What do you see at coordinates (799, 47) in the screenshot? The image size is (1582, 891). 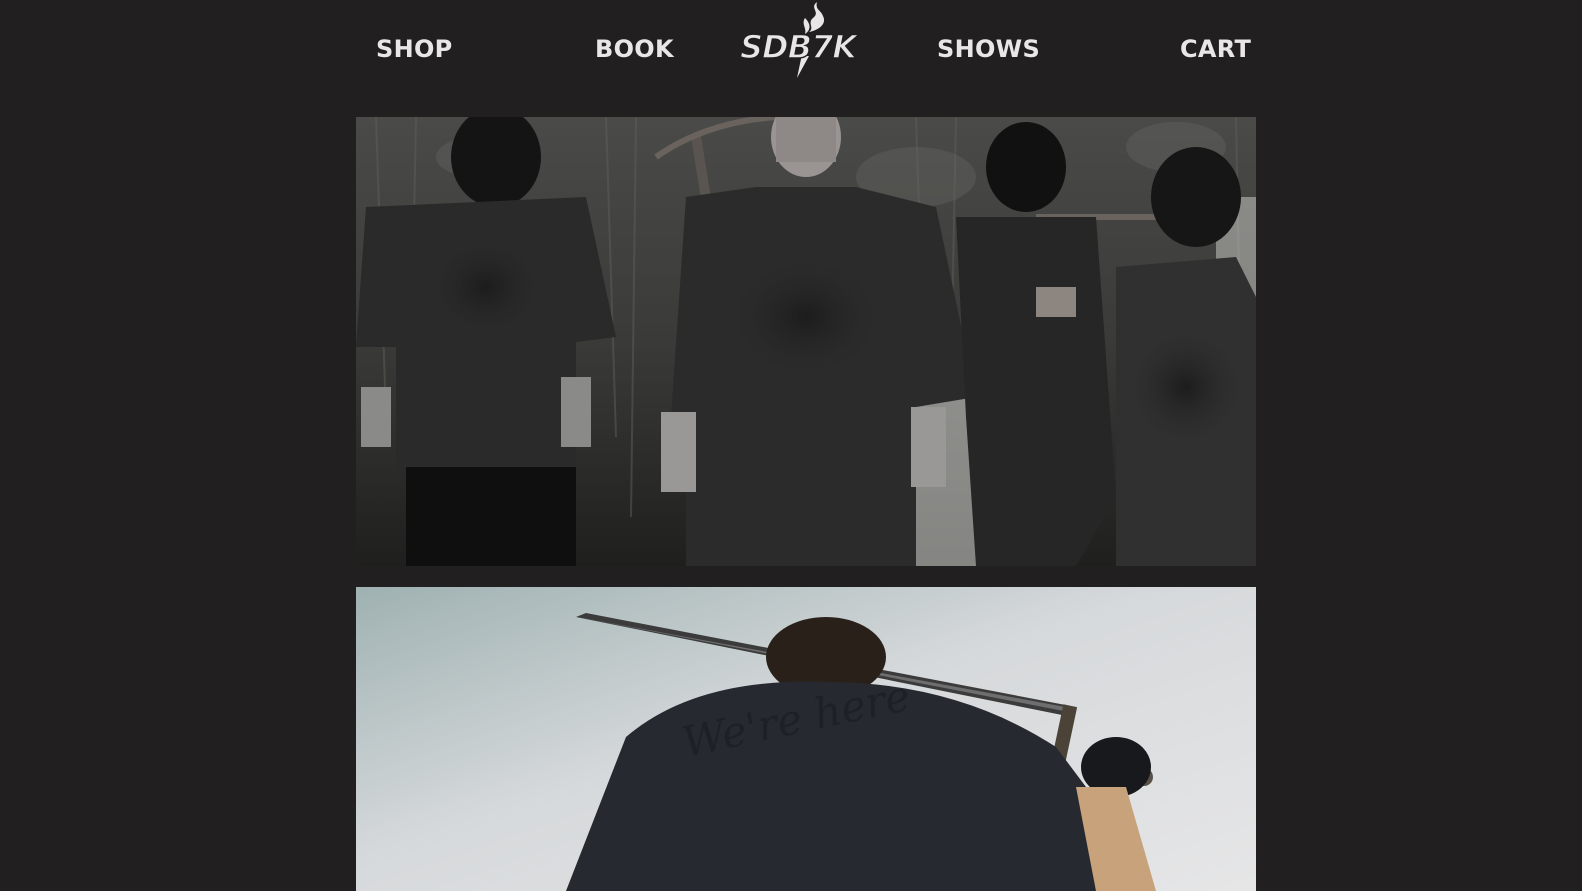 I see `brand-logo-text: SDB7K` at bounding box center [799, 47].